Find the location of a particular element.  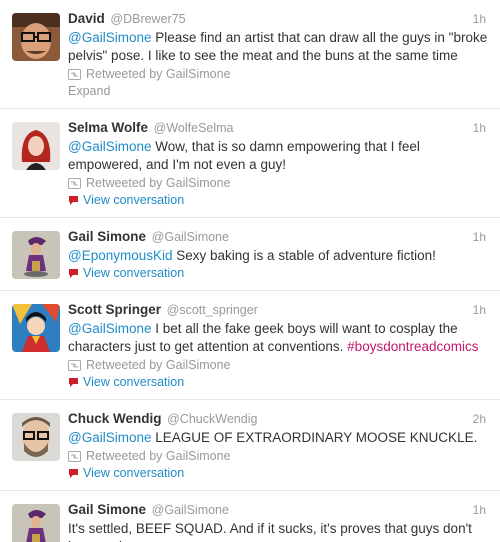

user-handle: @DBrewer75 is located at coordinates (147, 19).